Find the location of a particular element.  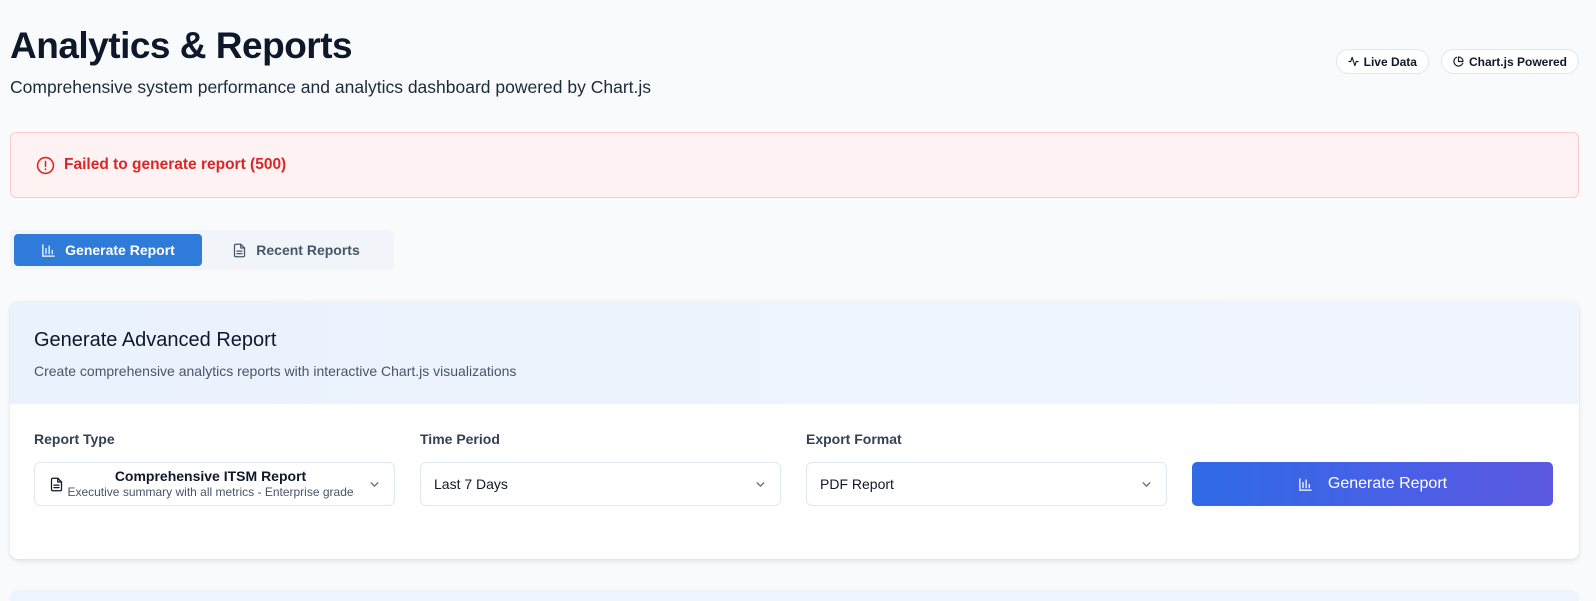

time-period-field: Time Period Last 7 Days is located at coordinates (600, 468).